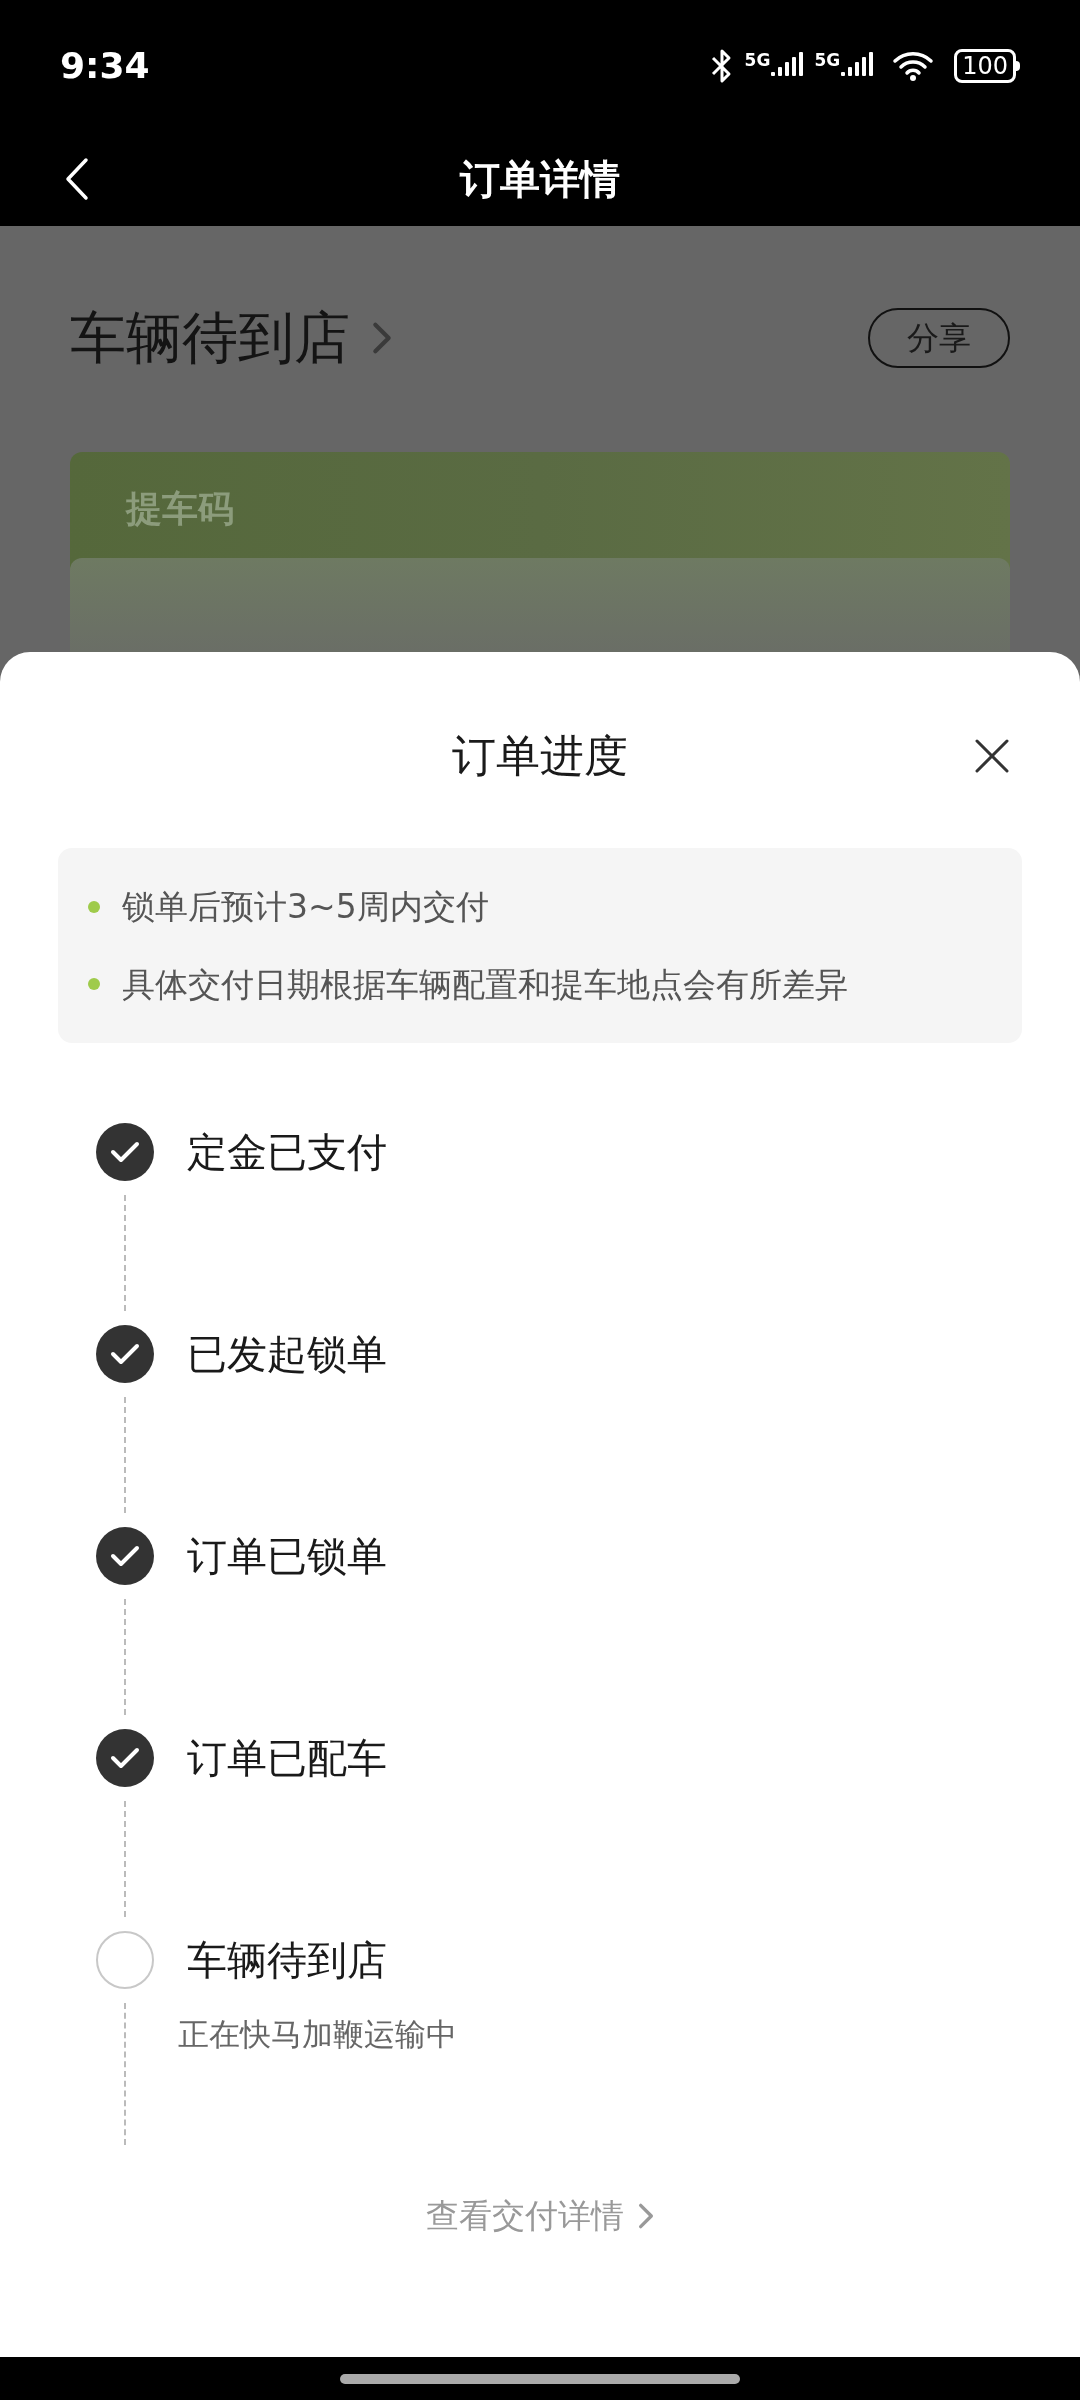  Describe the element at coordinates (287, 1758) in the screenshot. I see `step-label: 订单已配车` at that location.